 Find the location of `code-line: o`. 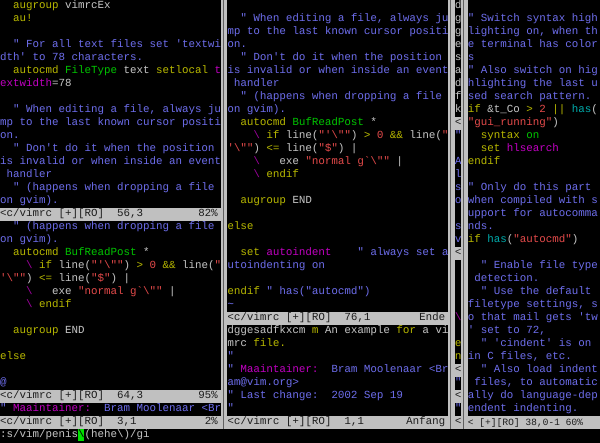

code-line: o is located at coordinates (458, 201).